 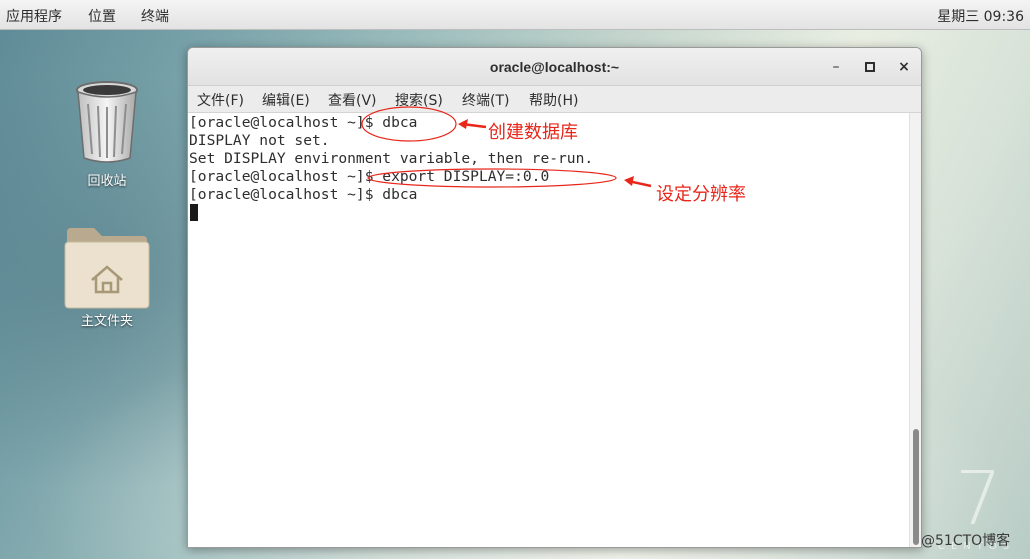 I want to click on maximize-button, so click(x=870, y=67).